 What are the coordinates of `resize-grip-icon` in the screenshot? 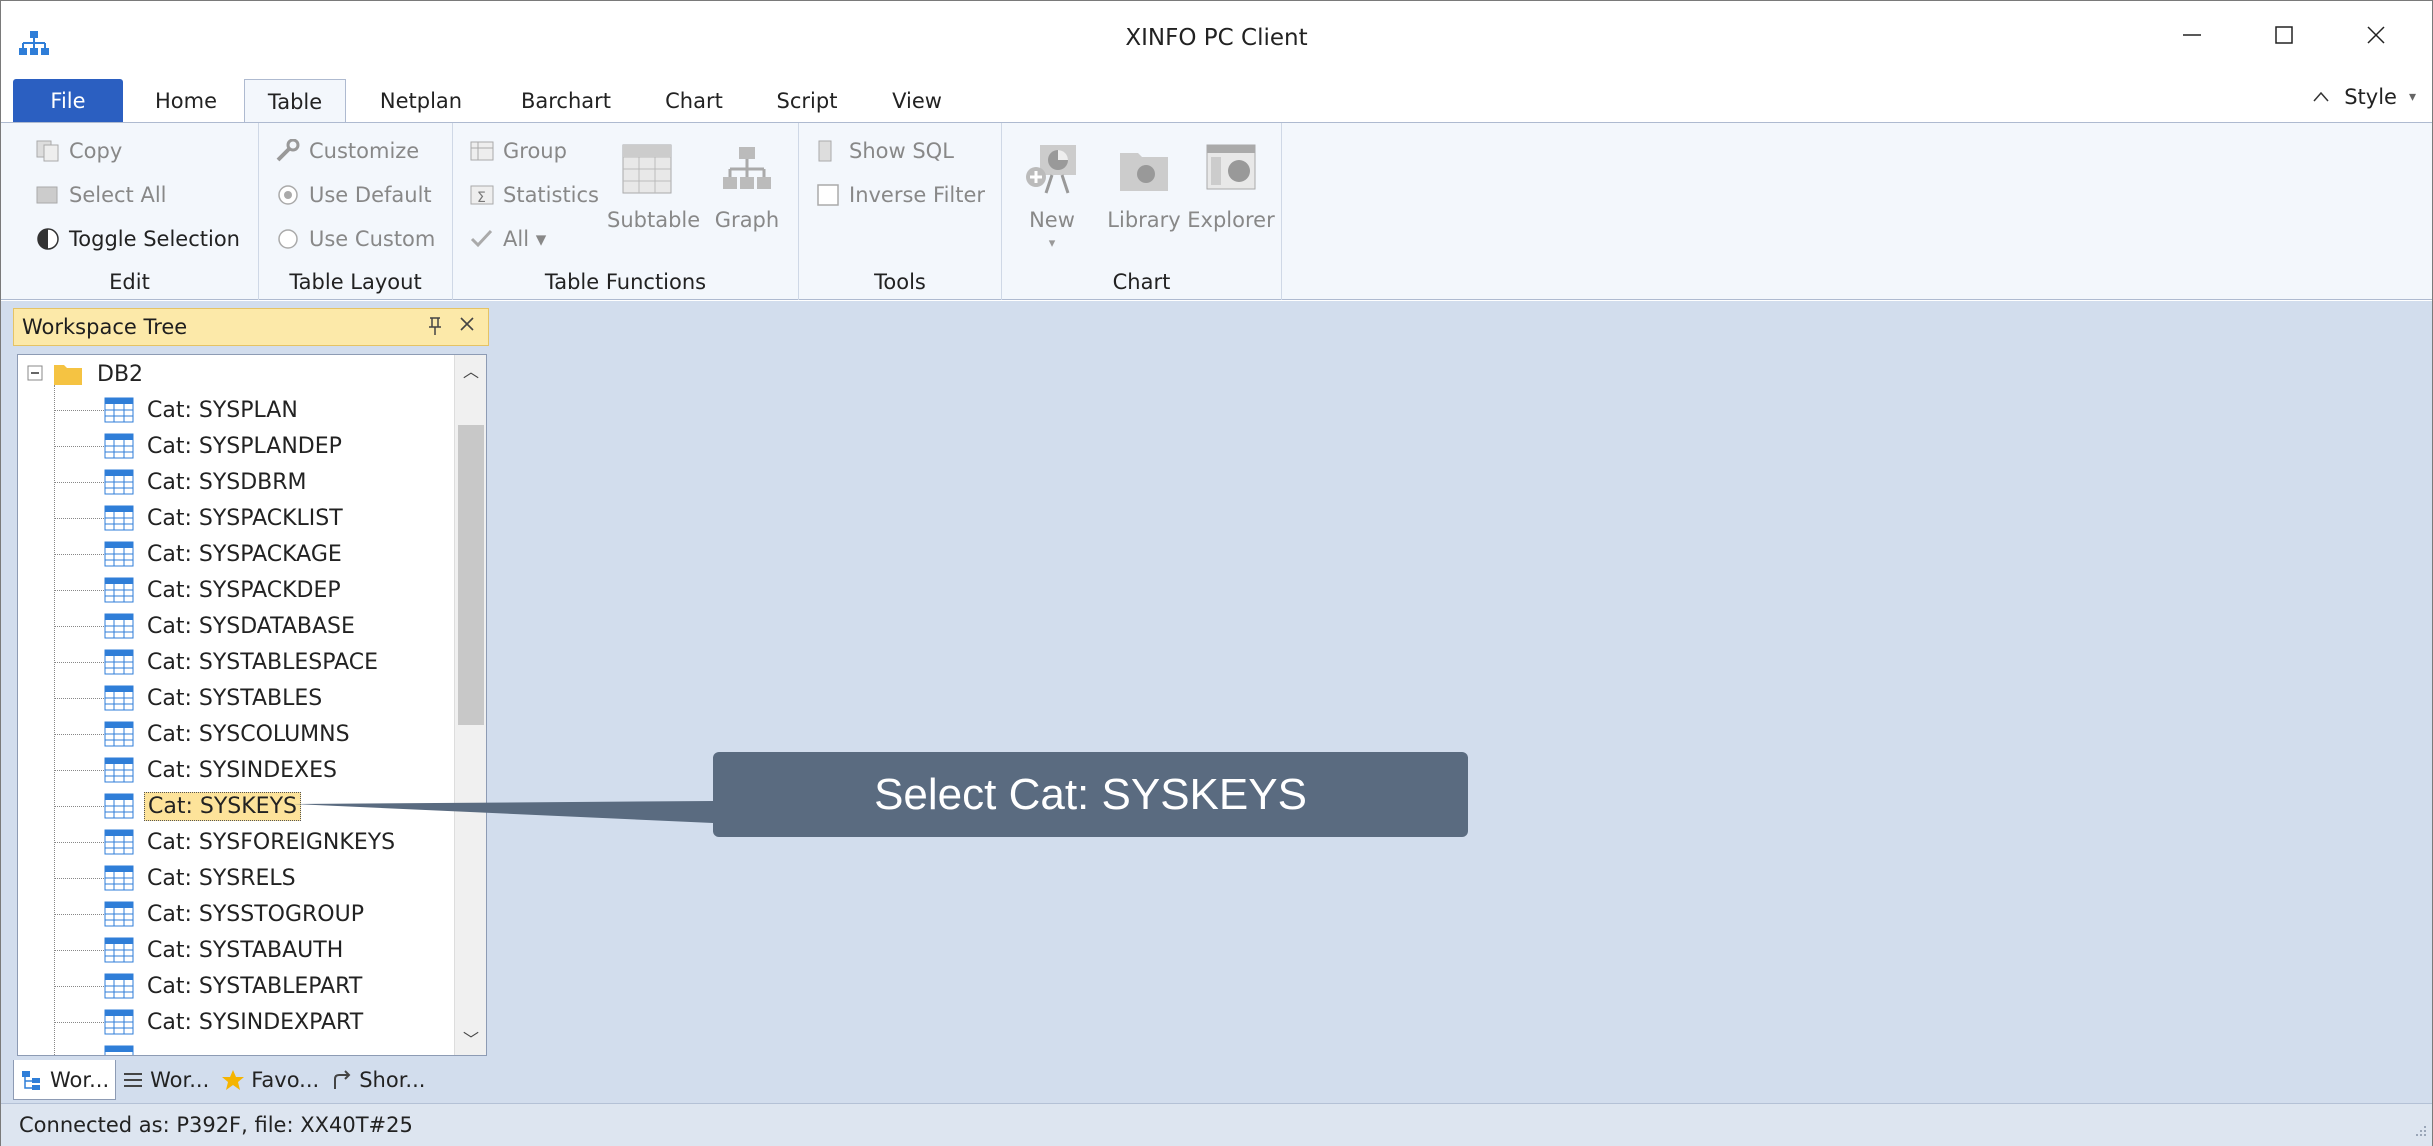 It's located at (2419, 1133).